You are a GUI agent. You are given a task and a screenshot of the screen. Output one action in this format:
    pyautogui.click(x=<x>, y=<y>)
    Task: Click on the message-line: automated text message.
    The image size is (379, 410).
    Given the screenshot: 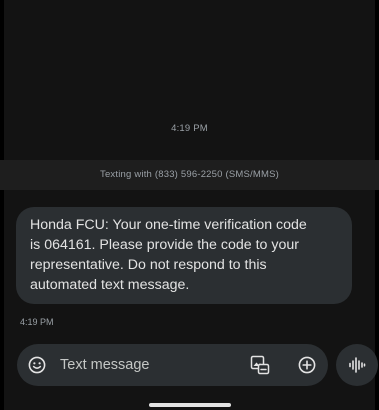 What is the action you would take?
    pyautogui.click(x=110, y=285)
    